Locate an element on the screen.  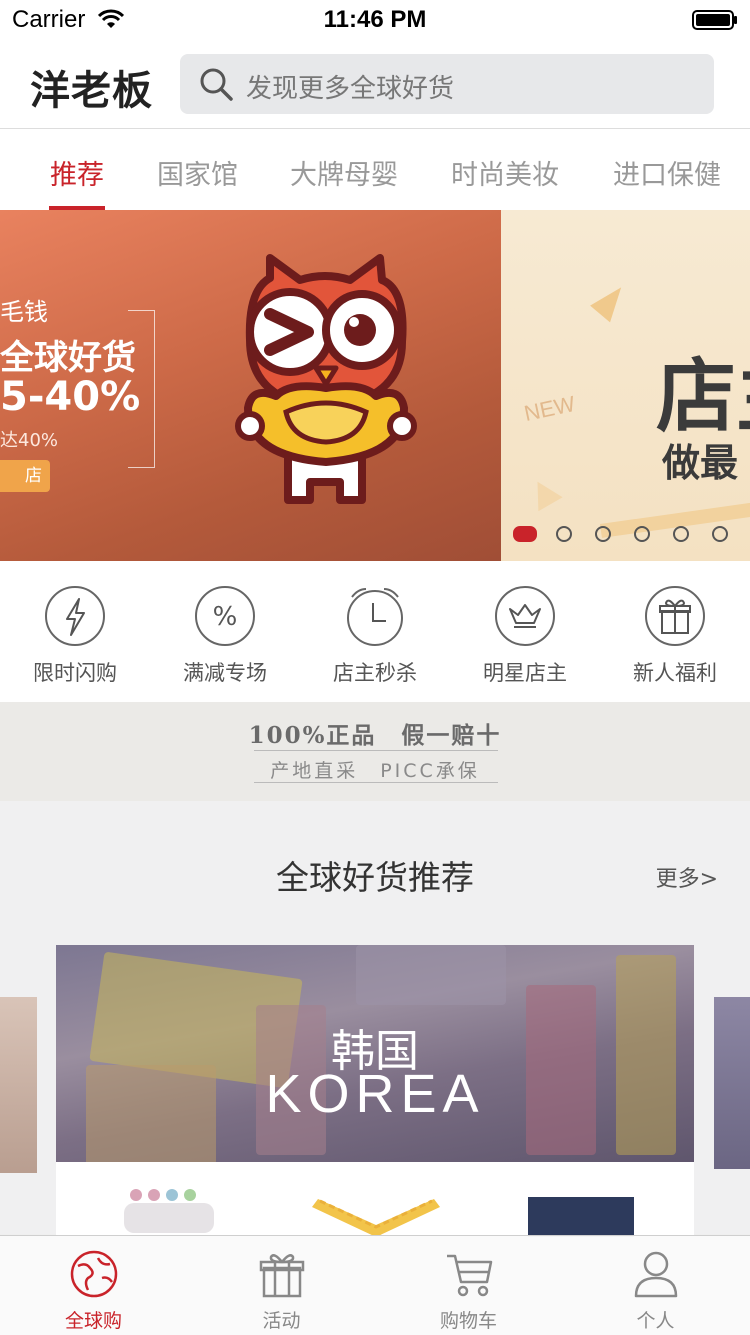
banner-text-1: 毛钱 is located at coordinates (24, 312).